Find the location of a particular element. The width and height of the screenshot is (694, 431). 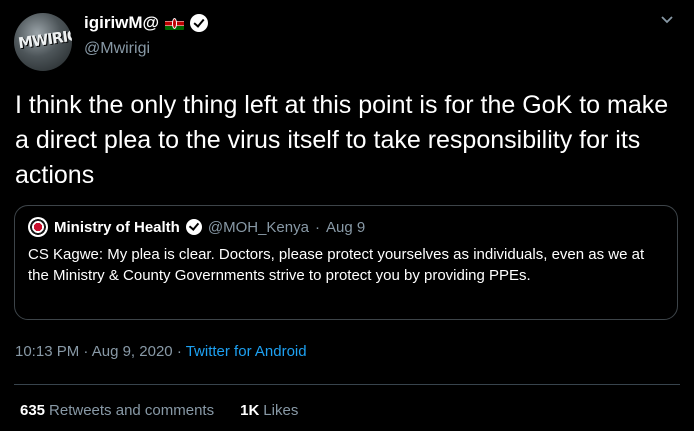

quoted-author-handle: @MOH_Kenya is located at coordinates (258, 227).